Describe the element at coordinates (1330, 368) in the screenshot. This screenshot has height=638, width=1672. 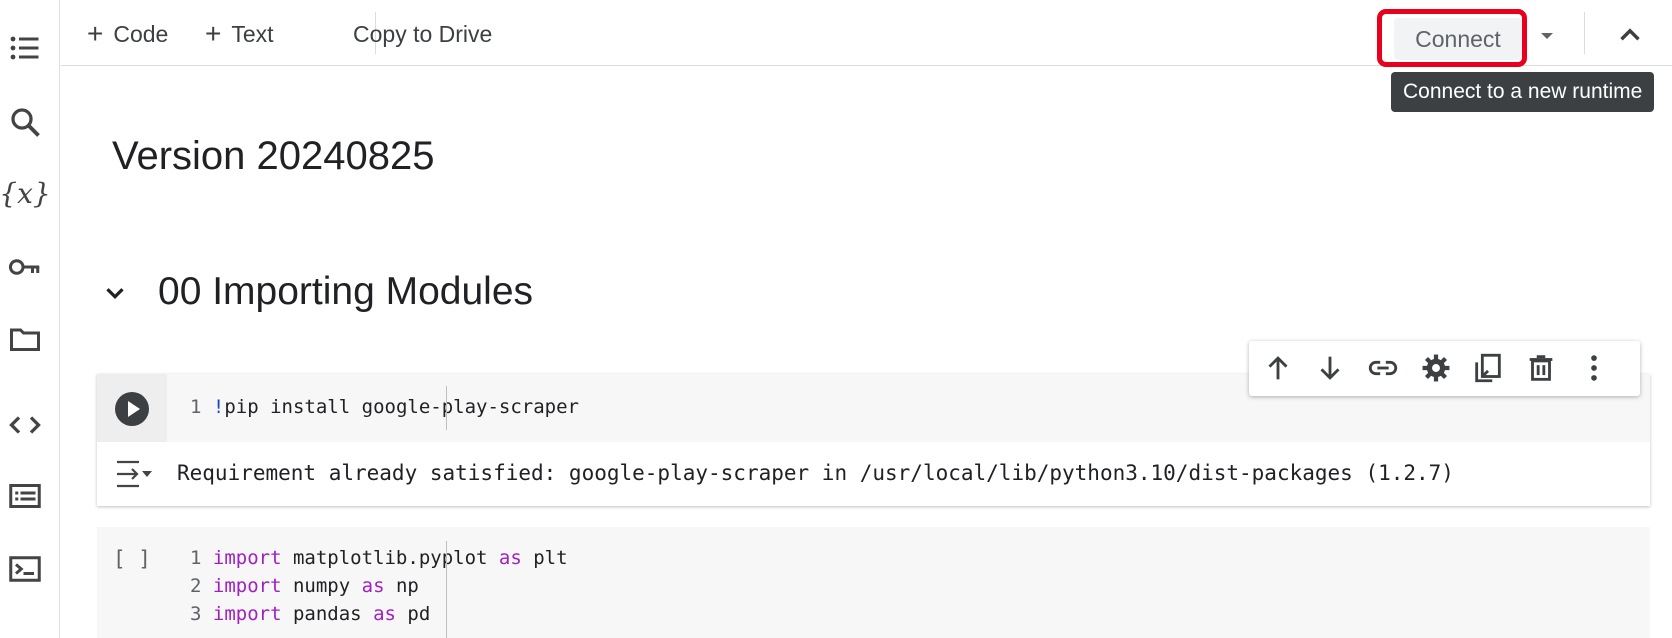
I see `move-down-icon` at that location.